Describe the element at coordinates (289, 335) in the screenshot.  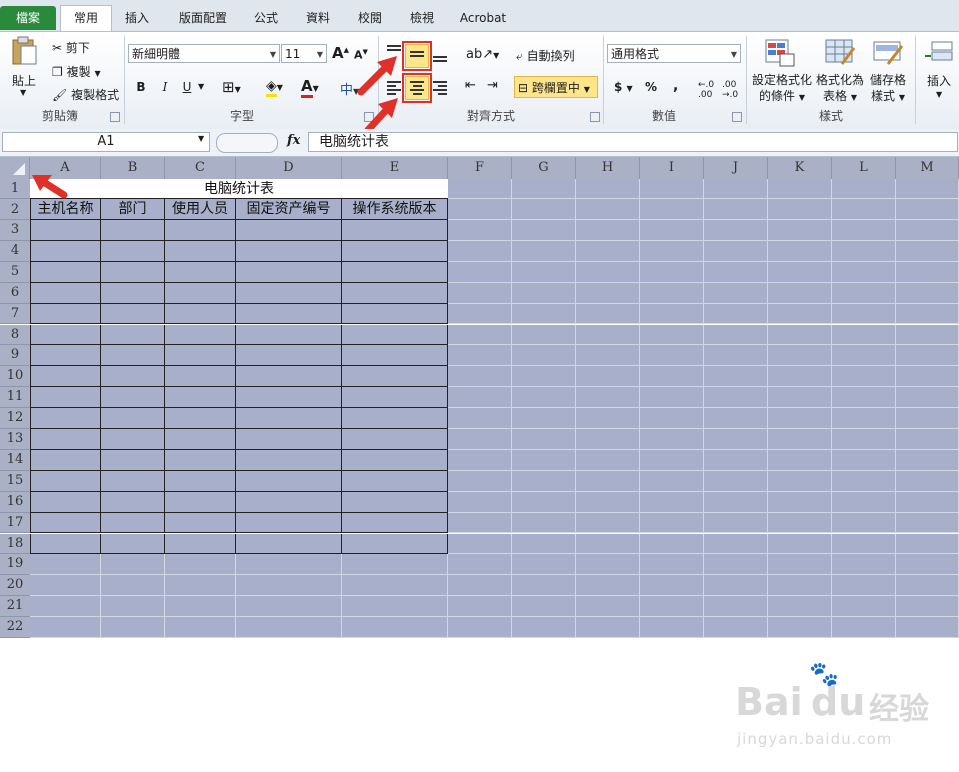
I see `cell-d8` at that location.